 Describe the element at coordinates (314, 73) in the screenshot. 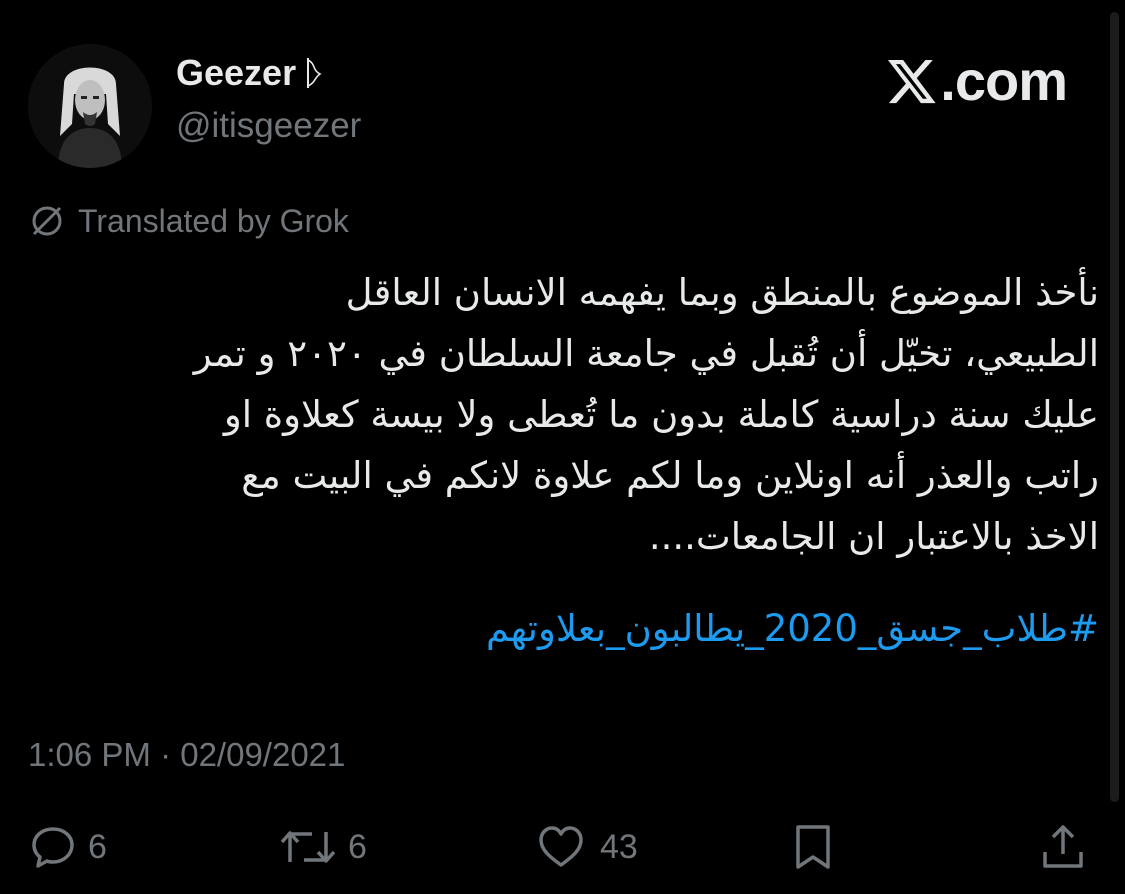

I see `flag-icon` at that location.